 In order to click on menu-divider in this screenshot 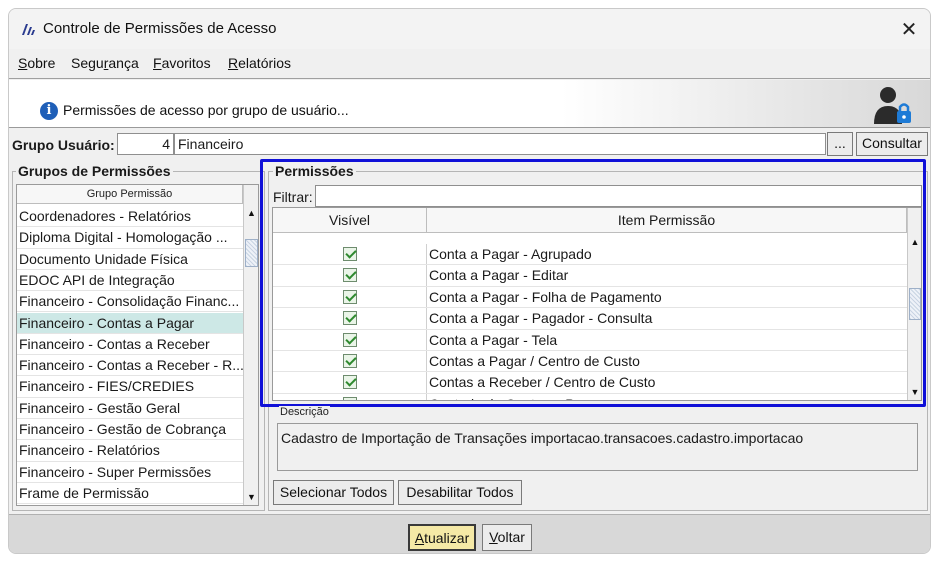, I will do `click(469, 78)`.